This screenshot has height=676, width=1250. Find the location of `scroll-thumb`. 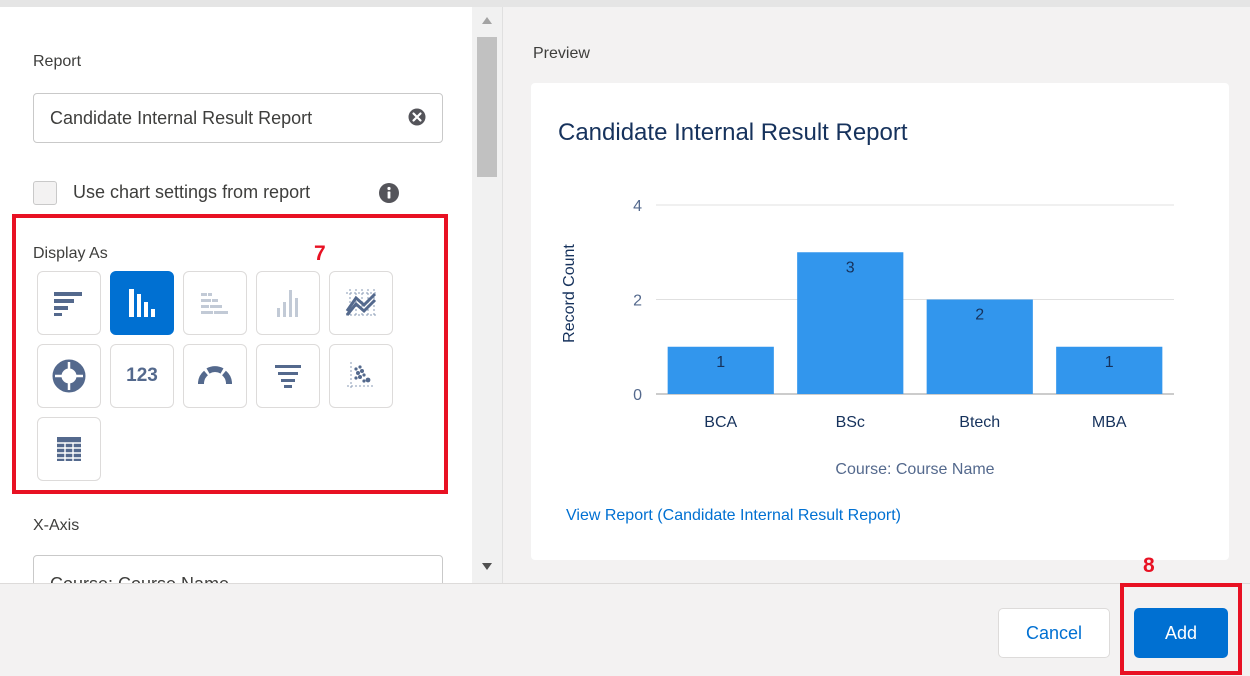

scroll-thumb is located at coordinates (487, 107).